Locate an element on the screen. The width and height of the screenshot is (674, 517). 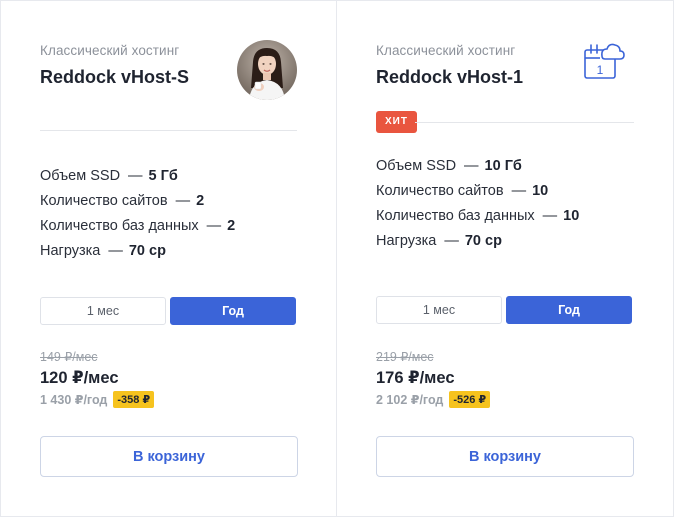
calendar-cloud-icon: 1 is located at coordinates (603, 61).